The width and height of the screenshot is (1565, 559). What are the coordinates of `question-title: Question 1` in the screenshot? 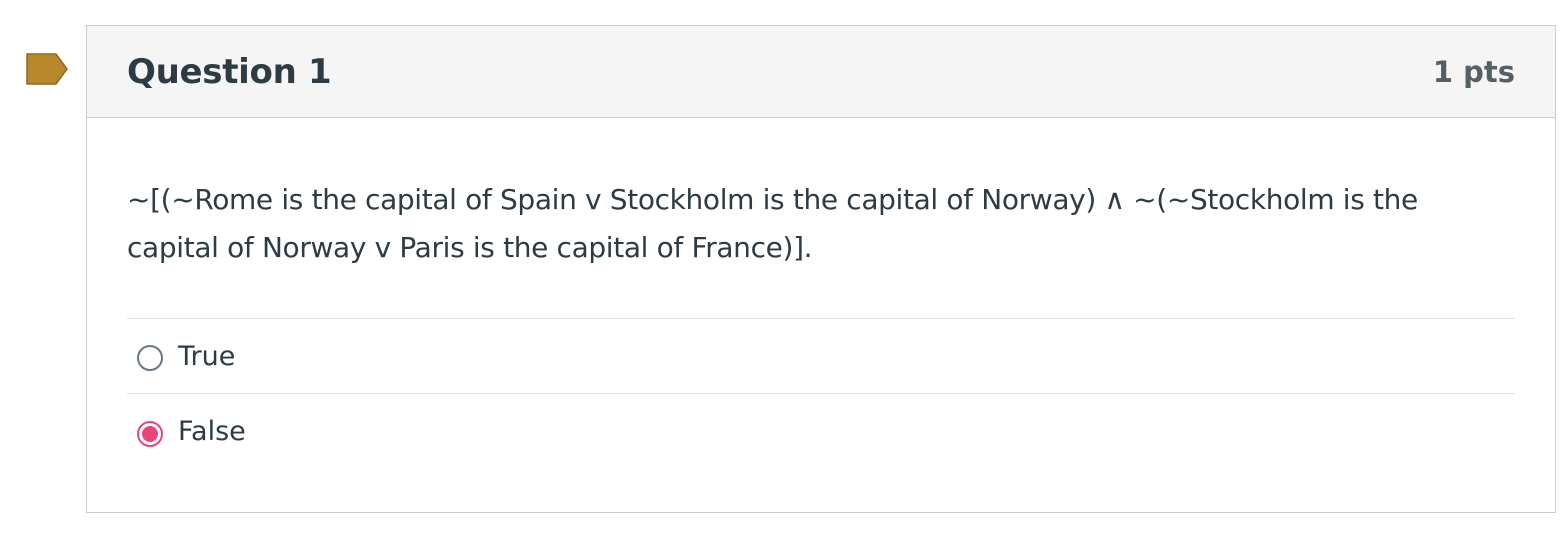 It's located at (229, 71).